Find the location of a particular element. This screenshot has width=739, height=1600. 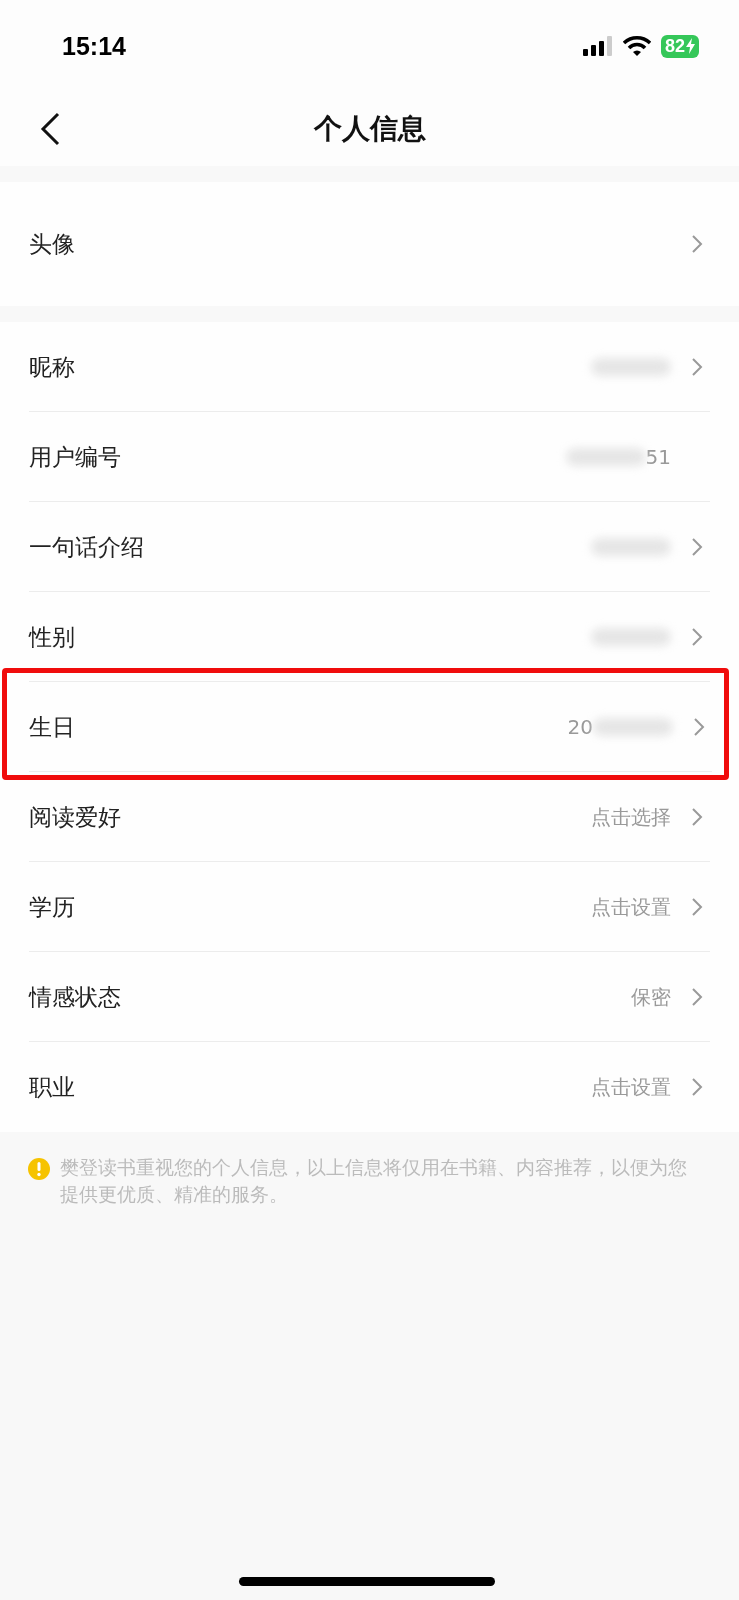

settings-row: 头像 is located at coordinates (369, 244).